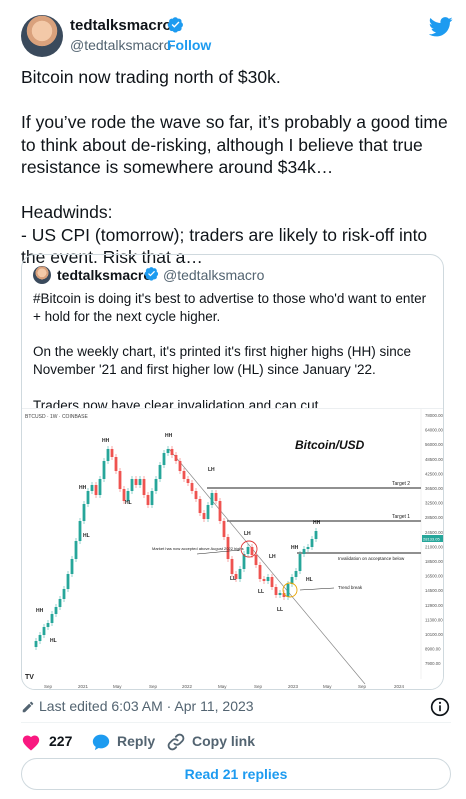  I want to click on x-axis-ticks: Sep 2021 May Sep 2022 May Sep 2023 May Sep 2024, so click(224, 686).